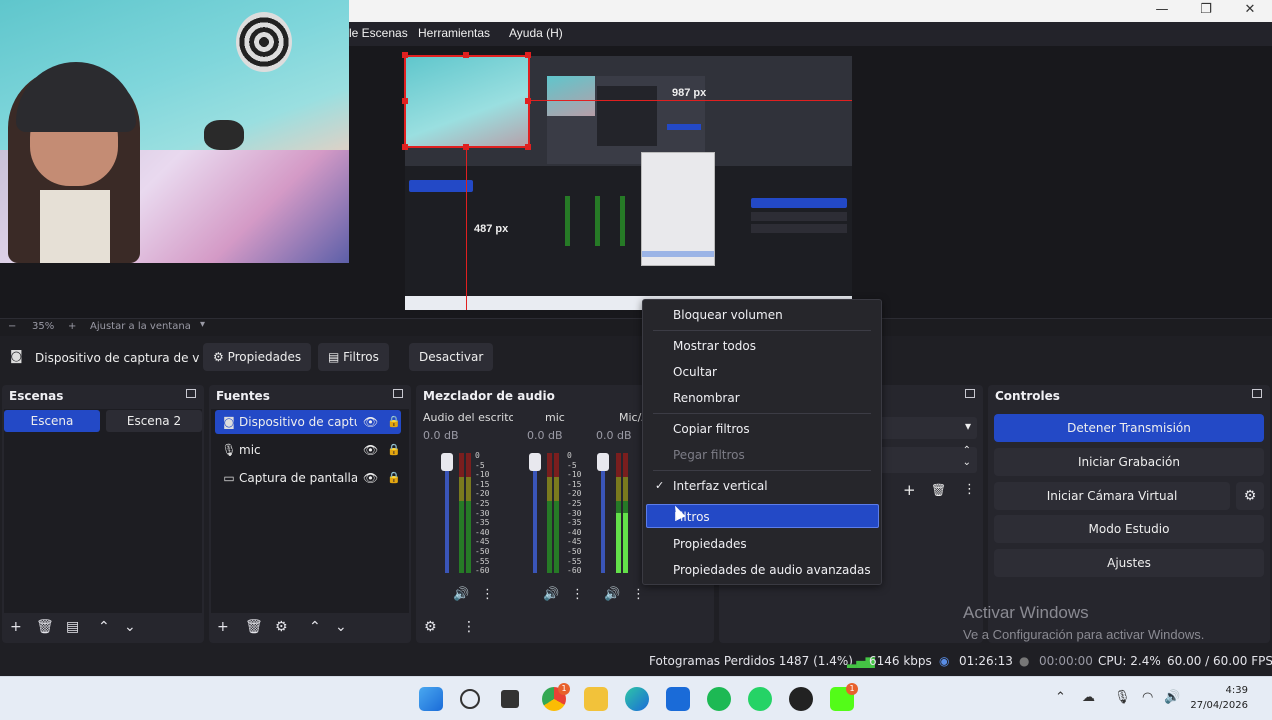 This screenshot has height=720, width=1272. Describe the element at coordinates (431, 699) in the screenshot. I see `windows-start-icon` at that location.